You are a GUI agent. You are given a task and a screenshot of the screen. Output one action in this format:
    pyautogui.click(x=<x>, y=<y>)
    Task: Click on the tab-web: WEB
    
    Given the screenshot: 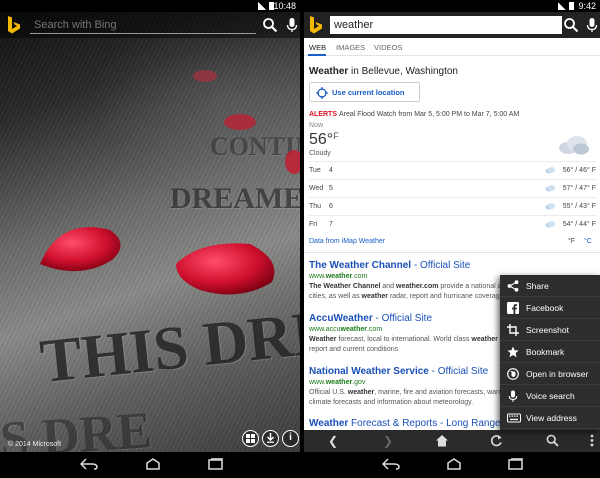 What is the action you would take?
    pyautogui.click(x=317, y=47)
    